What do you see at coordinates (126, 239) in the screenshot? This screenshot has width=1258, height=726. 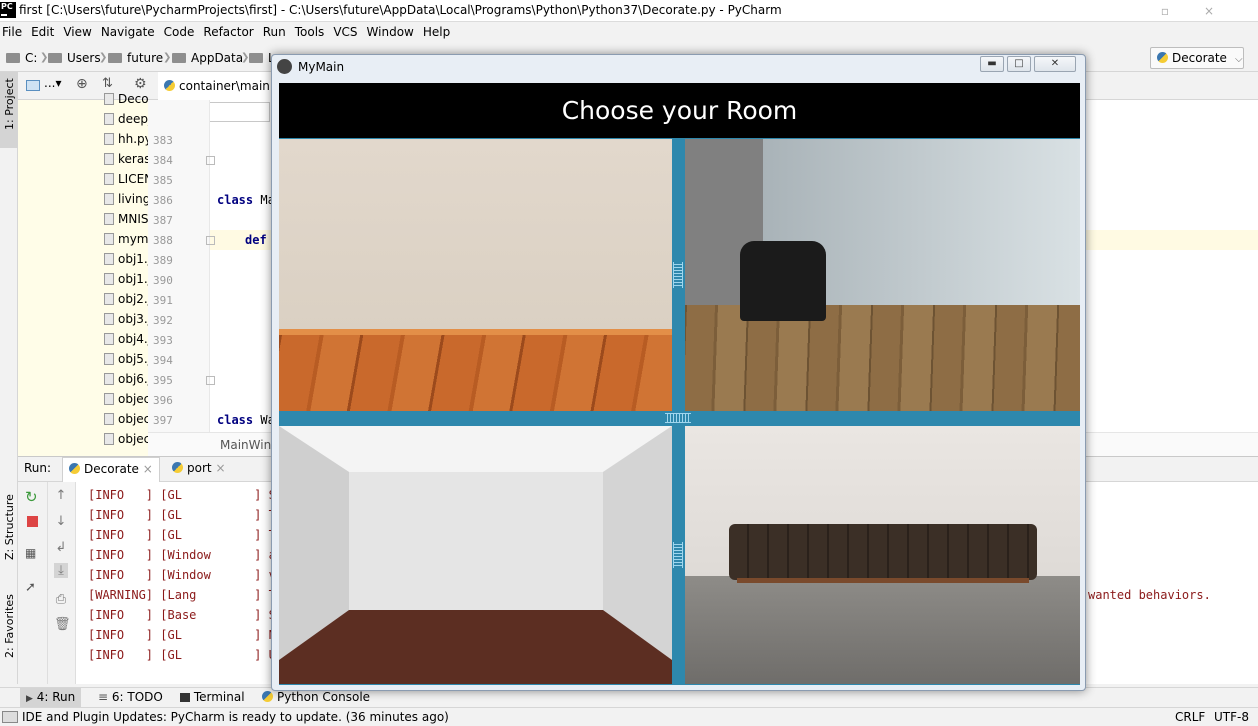 I see `tree-item: myma` at bounding box center [126, 239].